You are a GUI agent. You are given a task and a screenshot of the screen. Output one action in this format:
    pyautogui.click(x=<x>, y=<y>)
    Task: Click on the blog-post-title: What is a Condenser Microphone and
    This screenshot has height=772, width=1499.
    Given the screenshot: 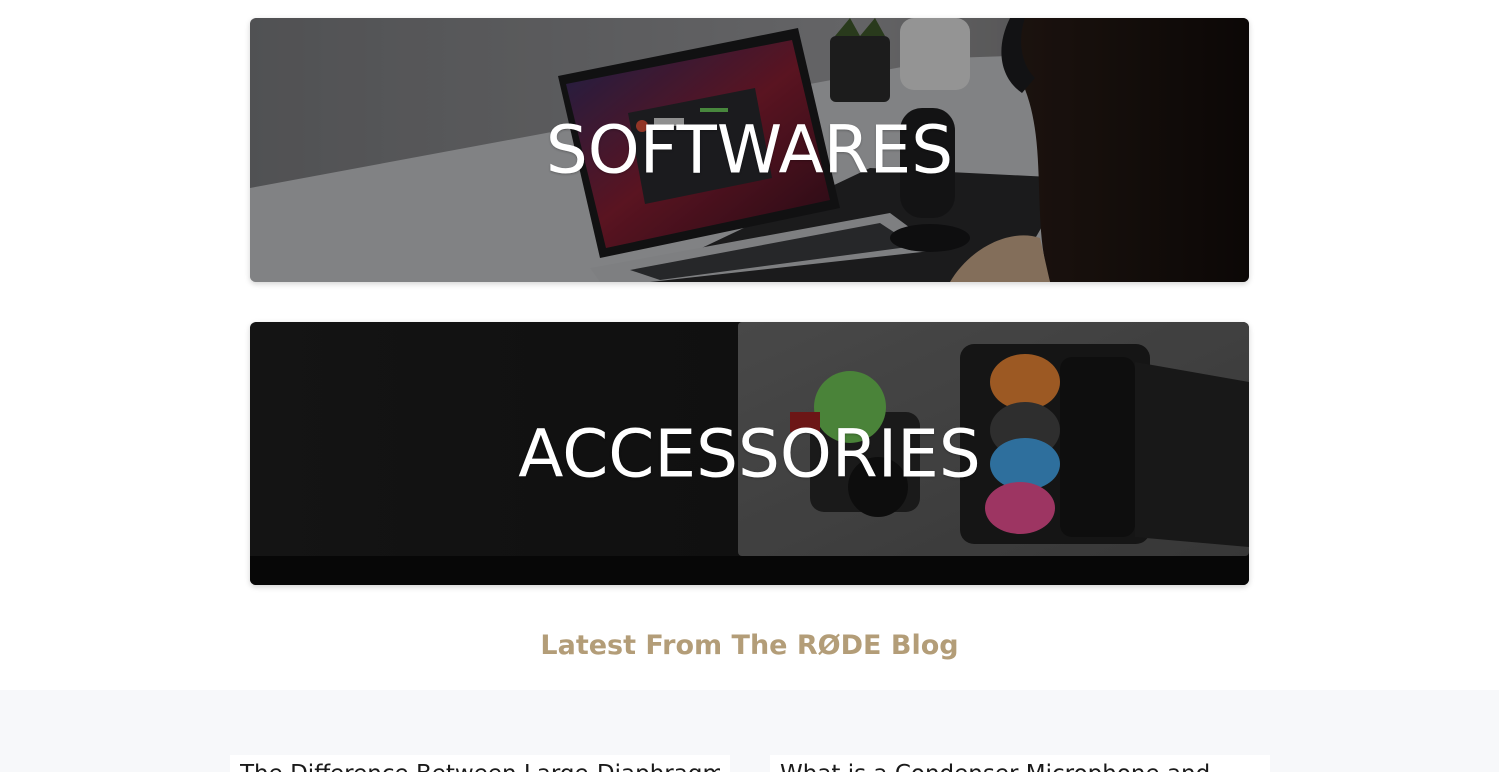 What is the action you would take?
    pyautogui.click(x=1020, y=766)
    